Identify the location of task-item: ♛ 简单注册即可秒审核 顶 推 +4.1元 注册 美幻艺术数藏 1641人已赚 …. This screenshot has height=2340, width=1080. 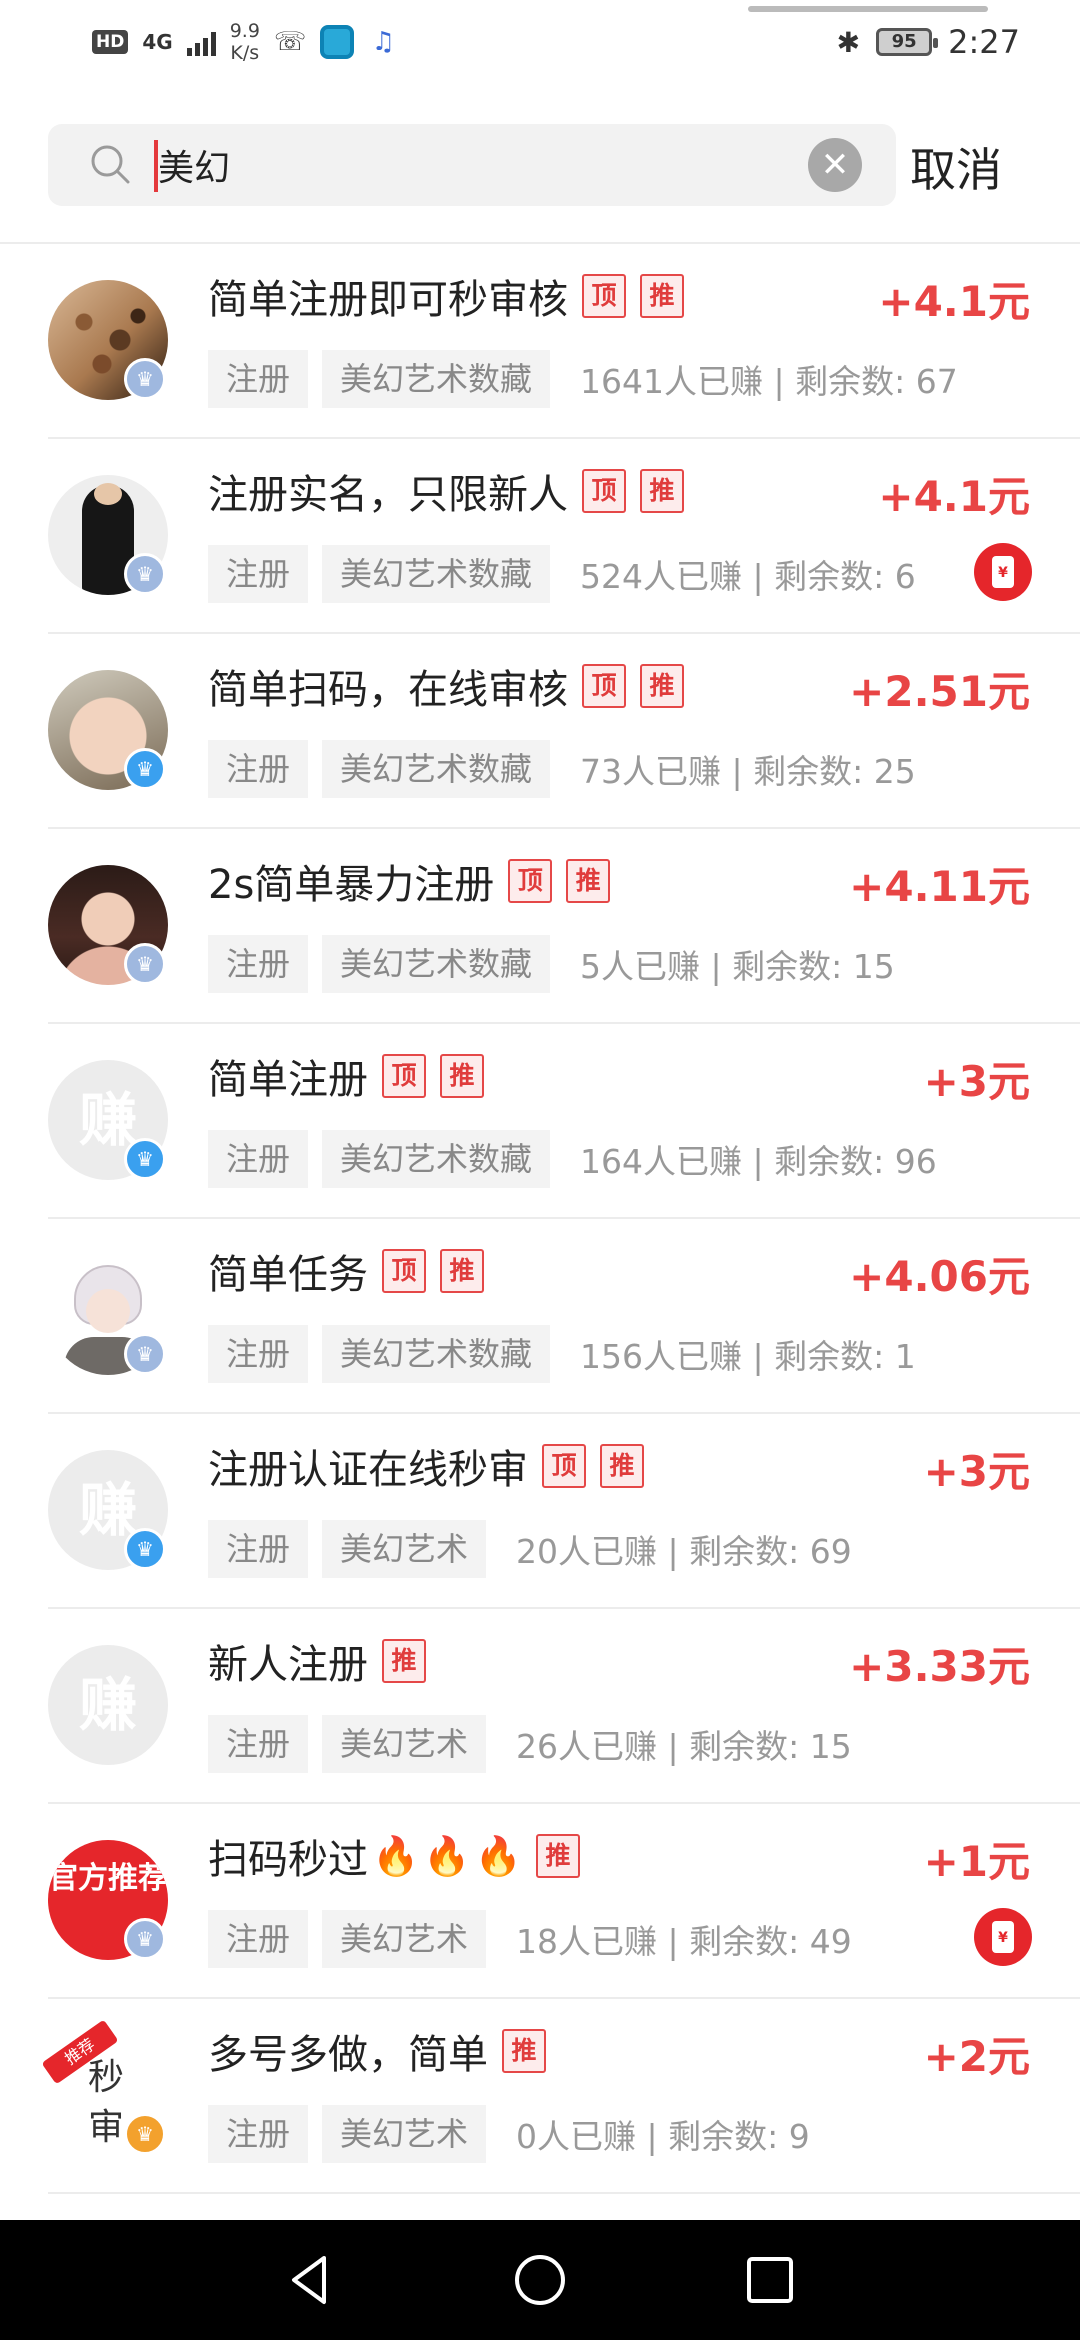
(540, 341).